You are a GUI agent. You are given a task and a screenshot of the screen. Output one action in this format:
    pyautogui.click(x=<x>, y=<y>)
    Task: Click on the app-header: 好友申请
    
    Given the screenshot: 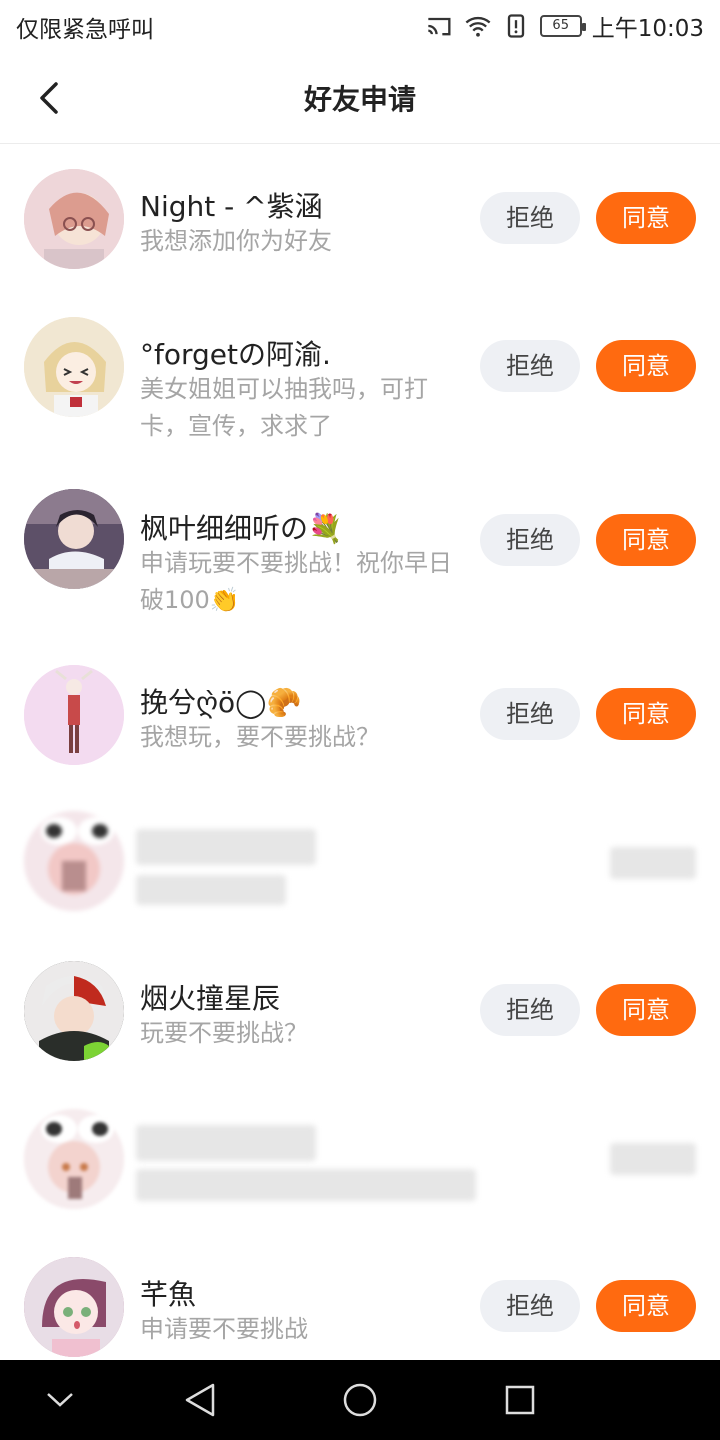 What is the action you would take?
    pyautogui.click(x=360, y=97)
    